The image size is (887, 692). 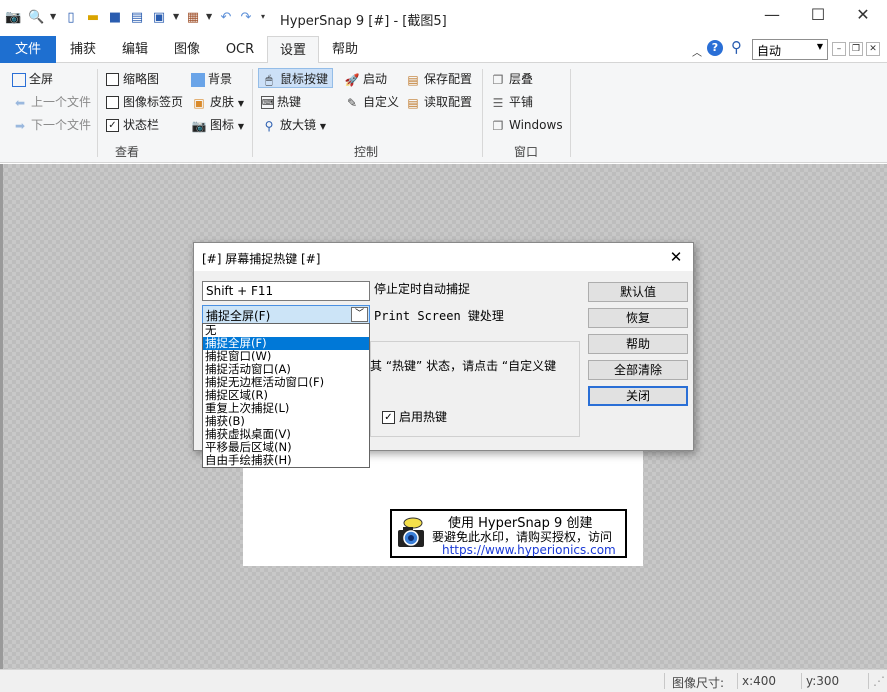 I want to click on zoom-value: 自动, so click(x=769, y=51).